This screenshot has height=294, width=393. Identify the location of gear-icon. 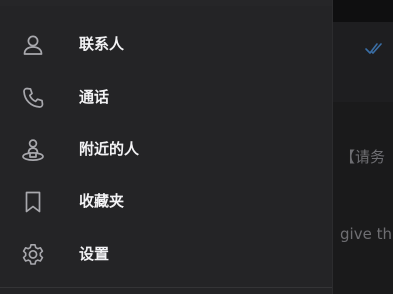
(33, 255).